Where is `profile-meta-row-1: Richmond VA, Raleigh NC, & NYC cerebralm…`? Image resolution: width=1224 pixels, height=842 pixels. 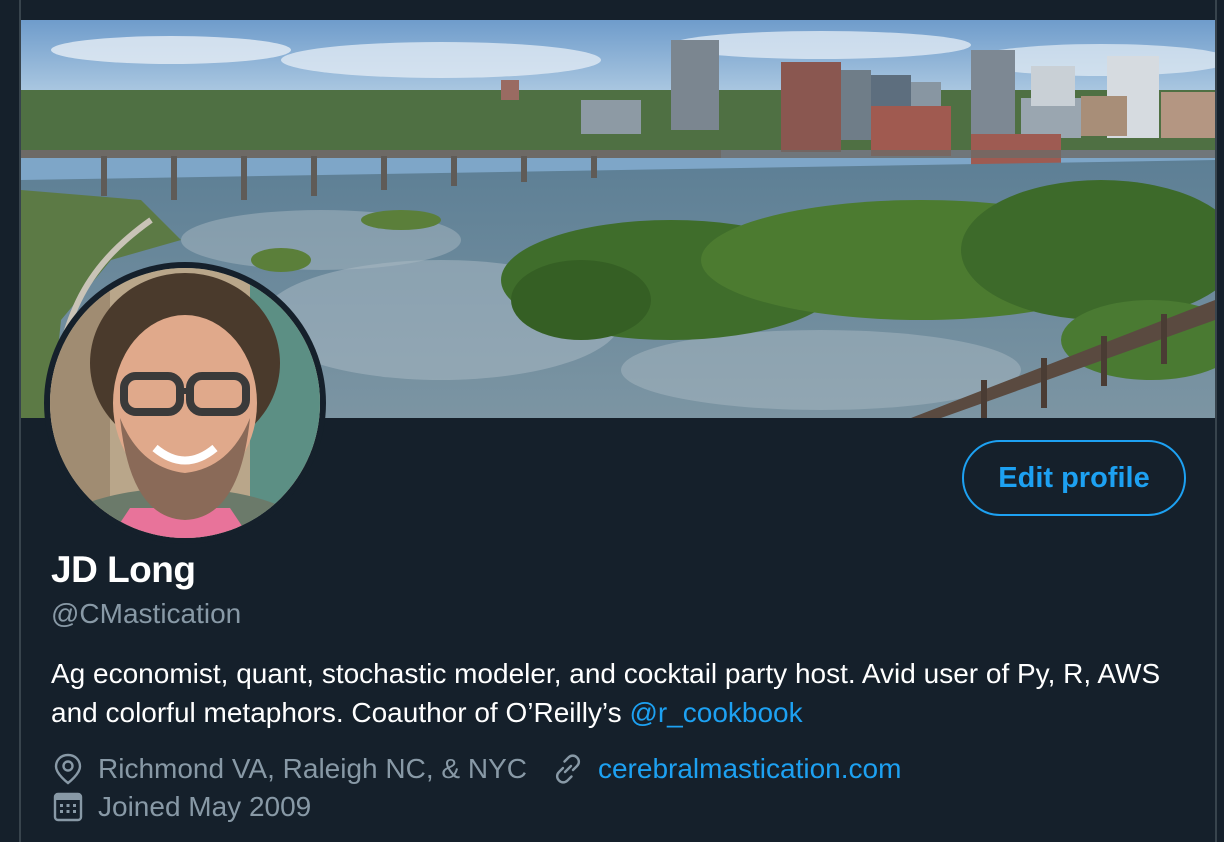 profile-meta-row-1: Richmond VA, Raleigh NC, & NYC cerebralm… is located at coordinates (476, 769).